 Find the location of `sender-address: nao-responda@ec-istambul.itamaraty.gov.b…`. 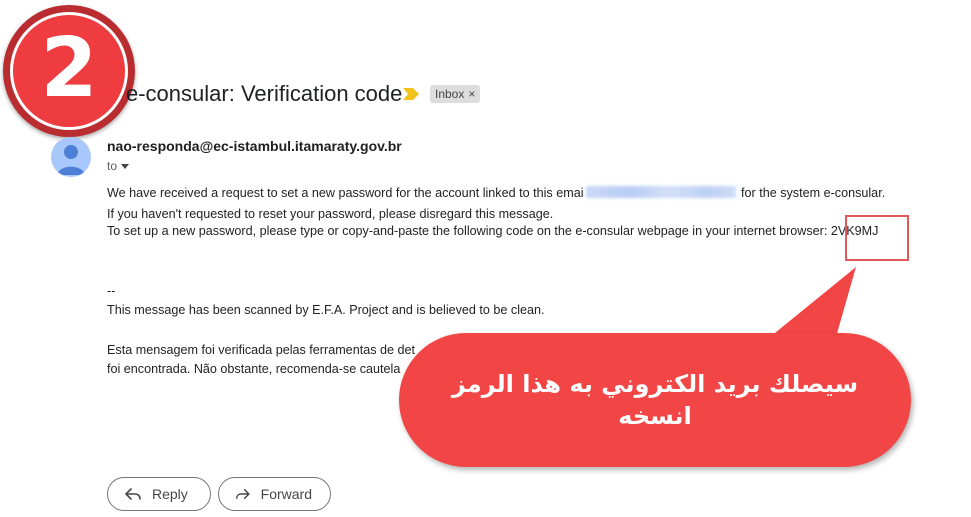

sender-address: nao-responda@ec-istambul.itamaraty.gov.b… is located at coordinates (254, 146).